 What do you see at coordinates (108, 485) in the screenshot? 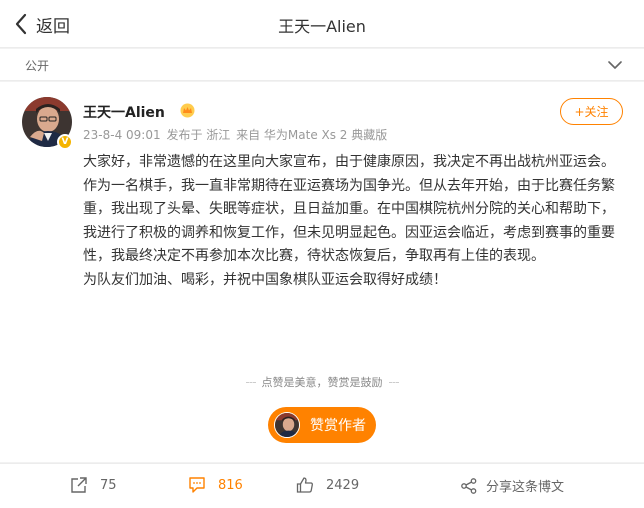
I see `repost-count: 75` at bounding box center [108, 485].